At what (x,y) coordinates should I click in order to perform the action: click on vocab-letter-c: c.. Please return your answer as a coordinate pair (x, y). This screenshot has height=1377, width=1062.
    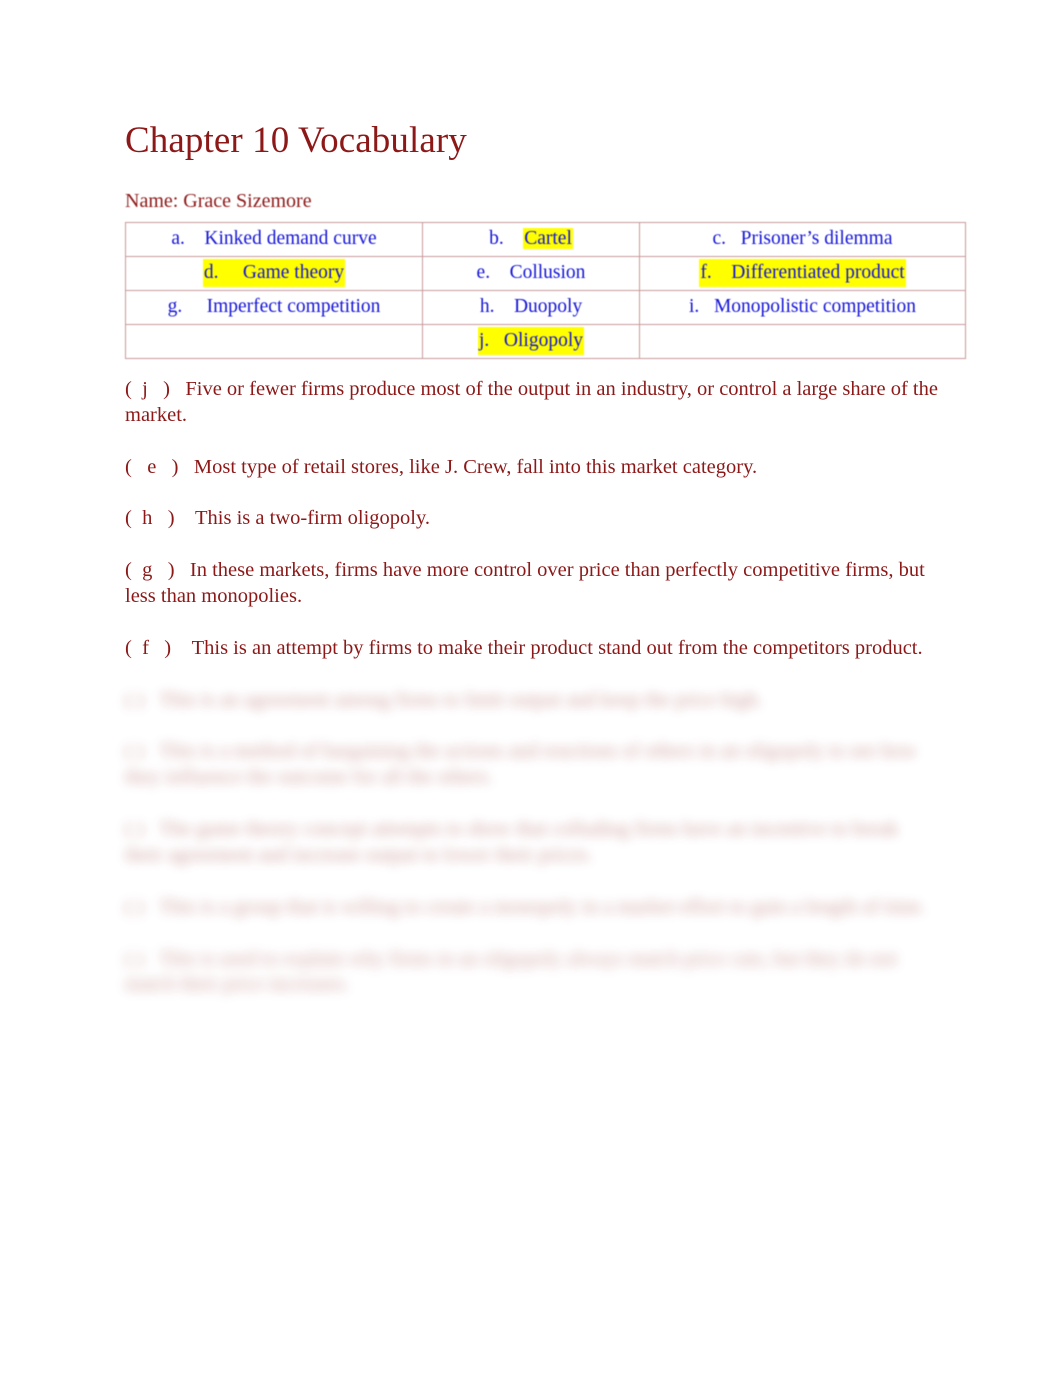
    Looking at the image, I should click on (719, 238).